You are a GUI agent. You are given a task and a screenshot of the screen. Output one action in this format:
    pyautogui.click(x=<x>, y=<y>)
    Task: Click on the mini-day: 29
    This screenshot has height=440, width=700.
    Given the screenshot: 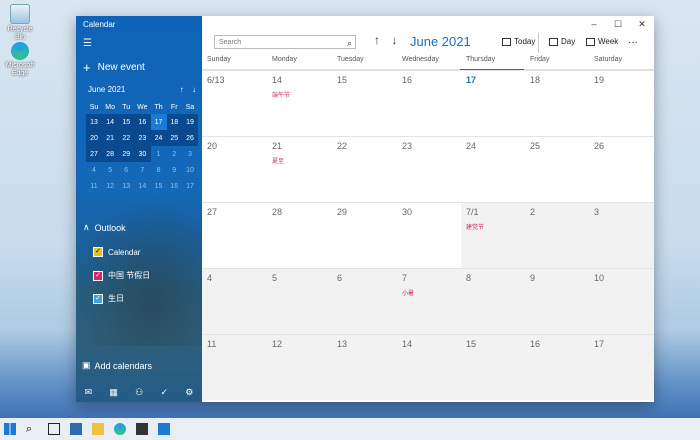 What is the action you would take?
    pyautogui.click(x=126, y=154)
    